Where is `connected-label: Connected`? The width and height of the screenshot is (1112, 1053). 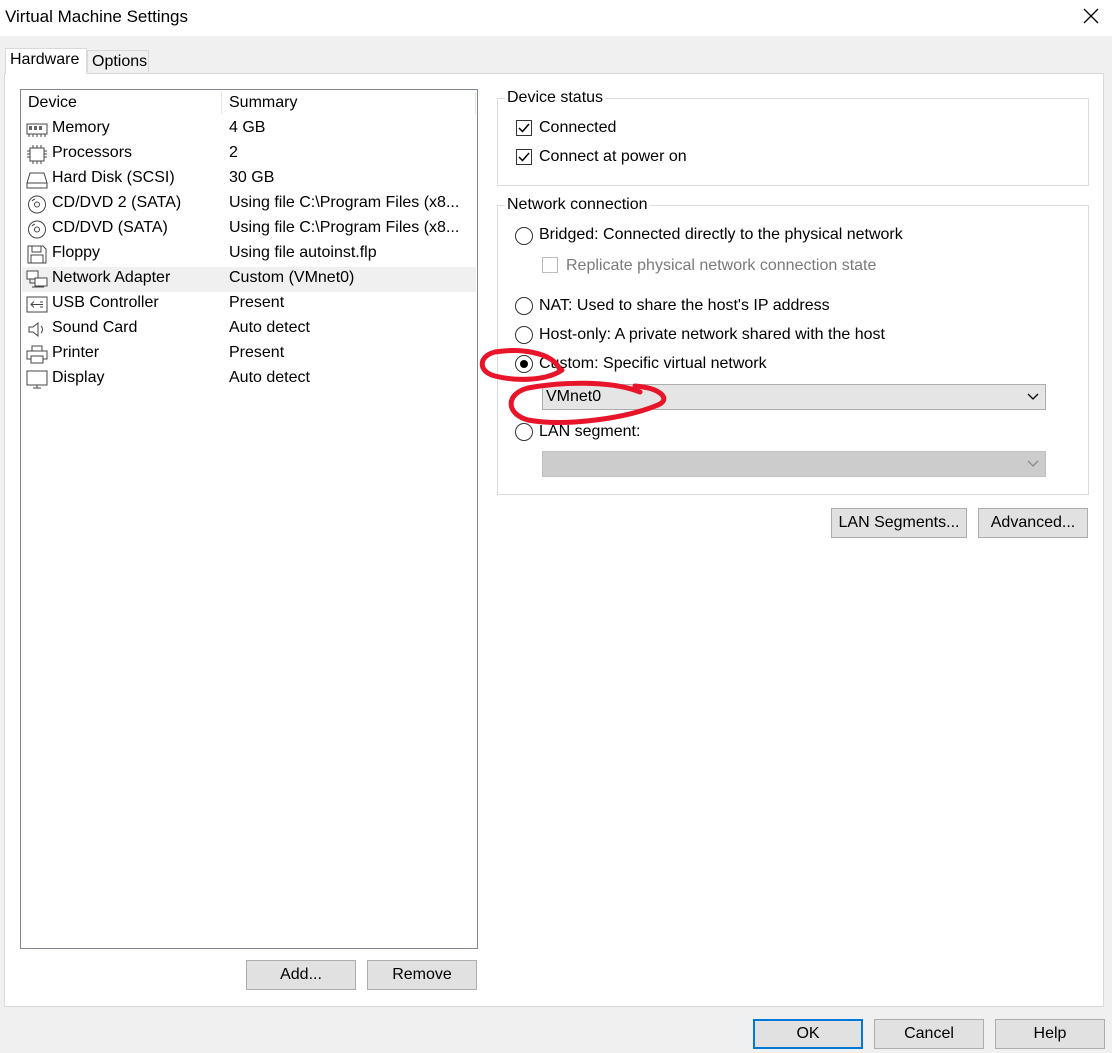 connected-label: Connected is located at coordinates (578, 127).